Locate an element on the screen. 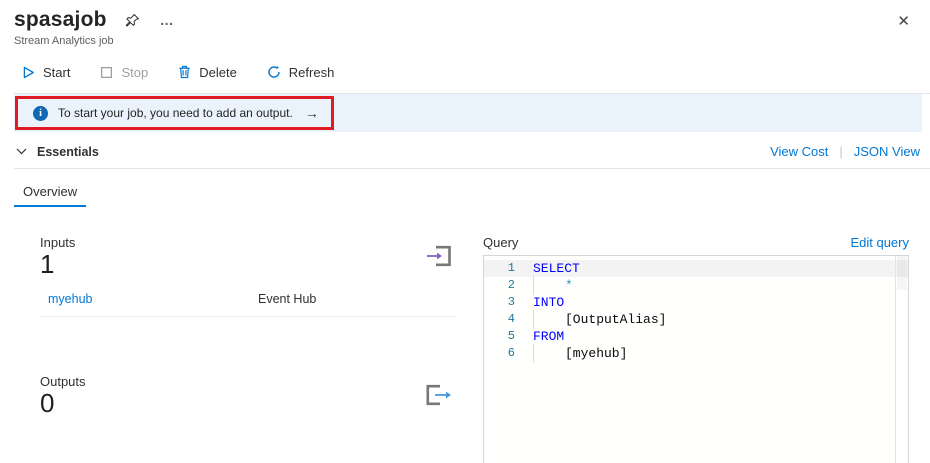 The height and width of the screenshot is (463, 930). input-name-link: myehub is located at coordinates (153, 299).